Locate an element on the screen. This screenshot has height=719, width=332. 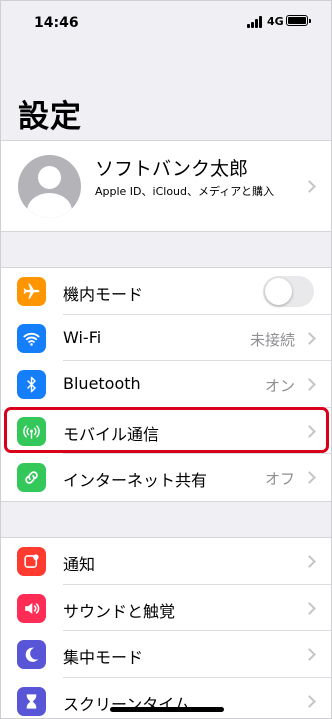
bluetooth-icon is located at coordinates (31, 385).